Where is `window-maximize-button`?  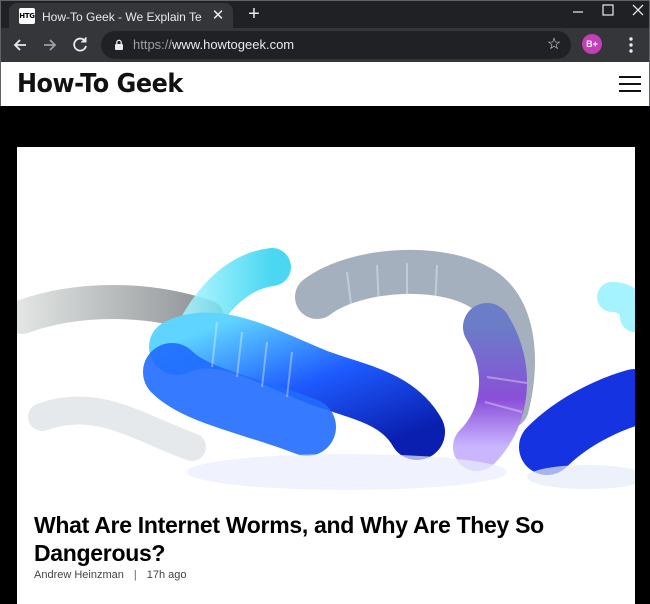 window-maximize-button is located at coordinates (608, 11).